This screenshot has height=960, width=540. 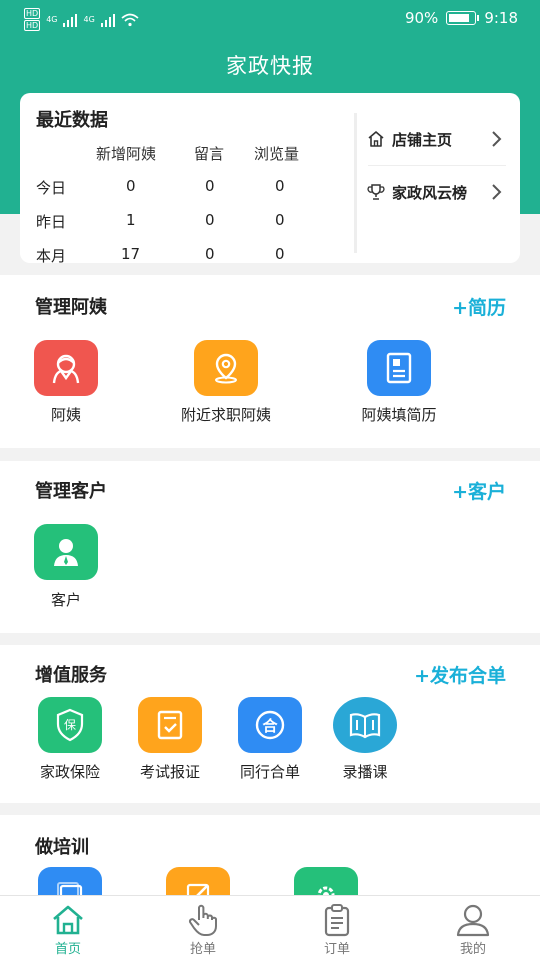 I want to click on add-resume-button: +简历, so click(x=479, y=306).